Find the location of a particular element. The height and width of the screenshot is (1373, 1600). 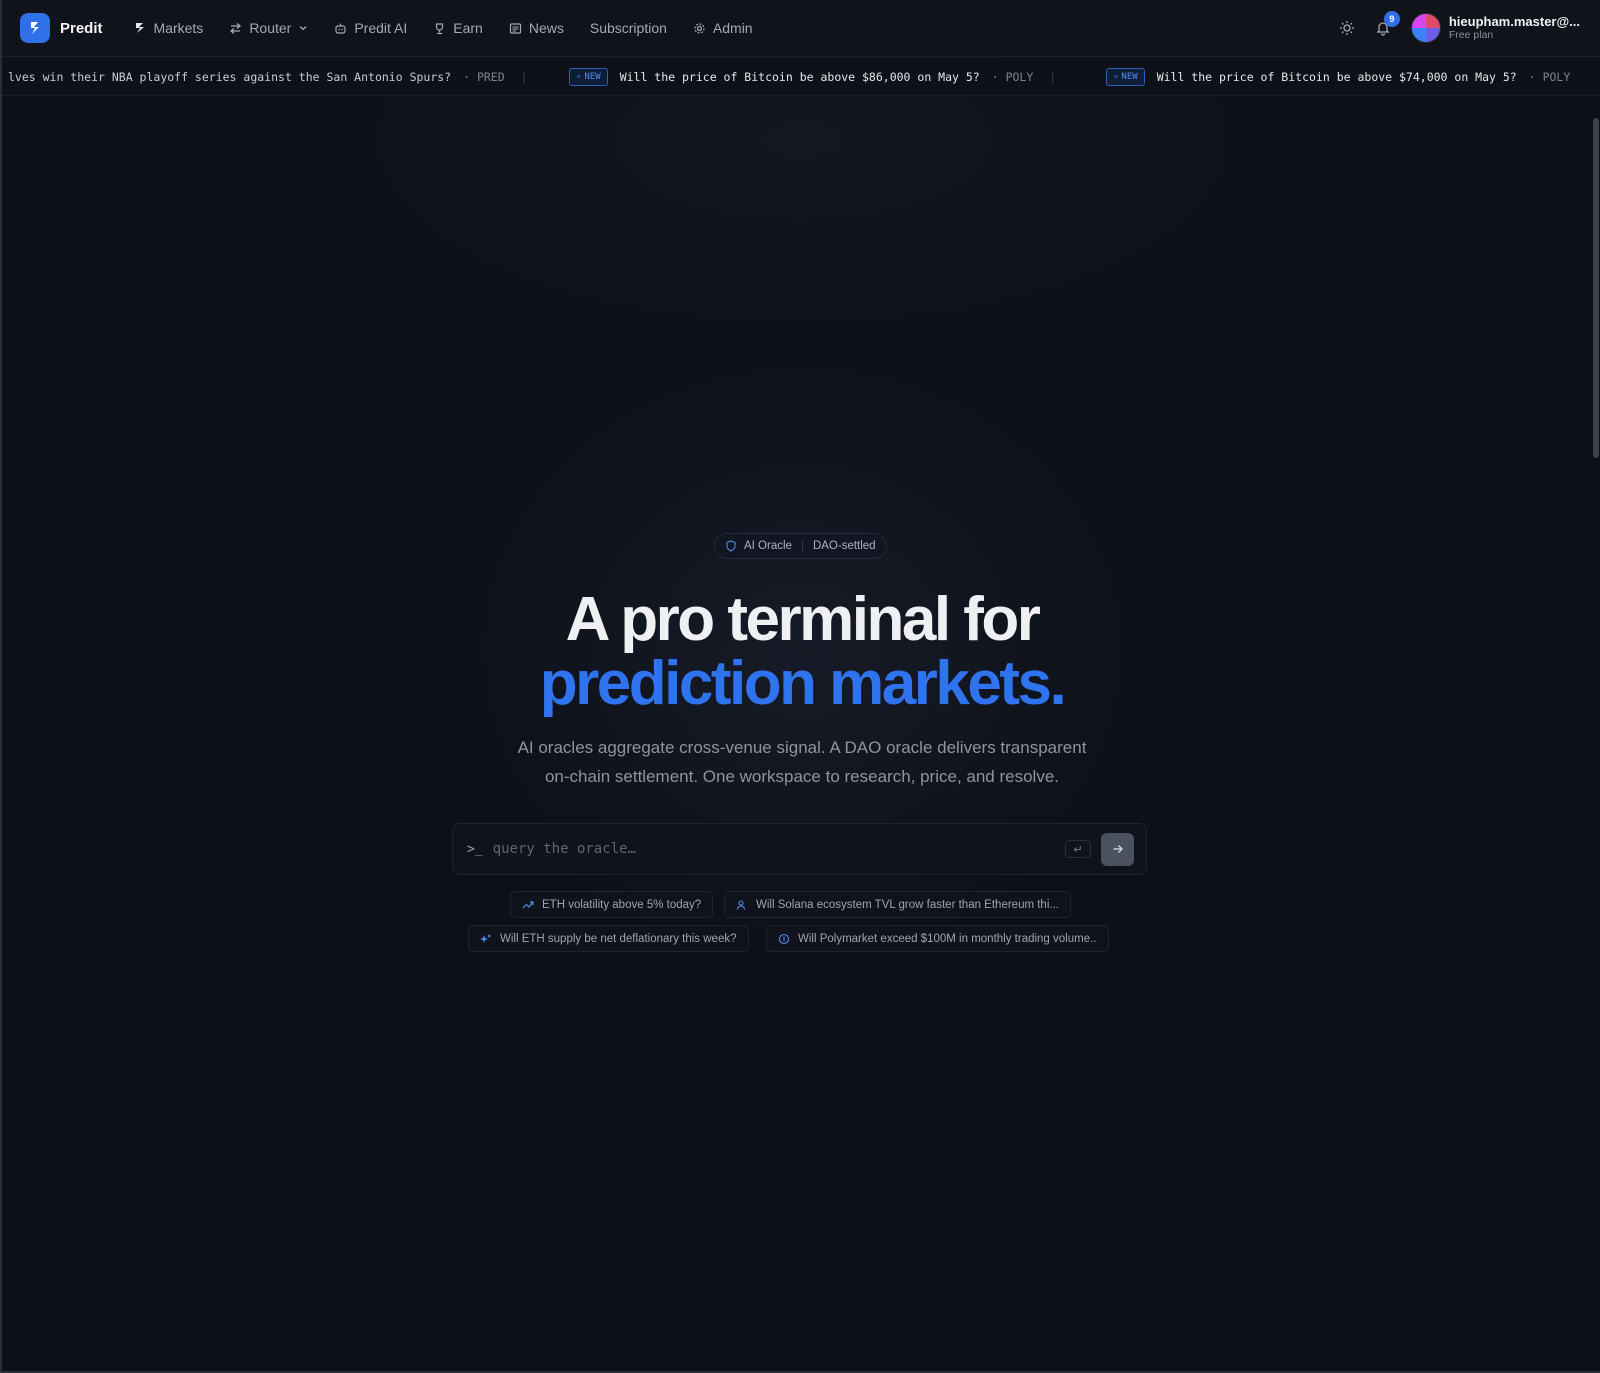

submit-query-button is located at coordinates (1117, 849).